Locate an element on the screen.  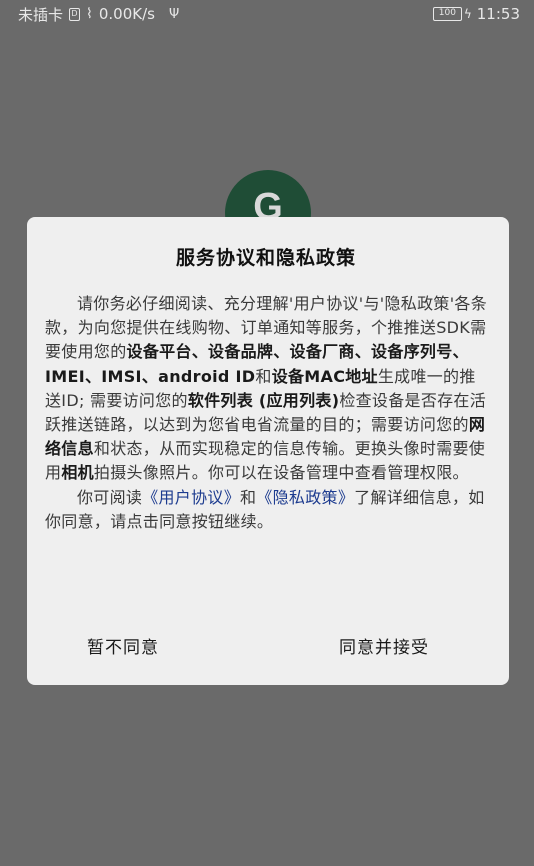
usb-icon: Ψ is located at coordinates (174, 14).